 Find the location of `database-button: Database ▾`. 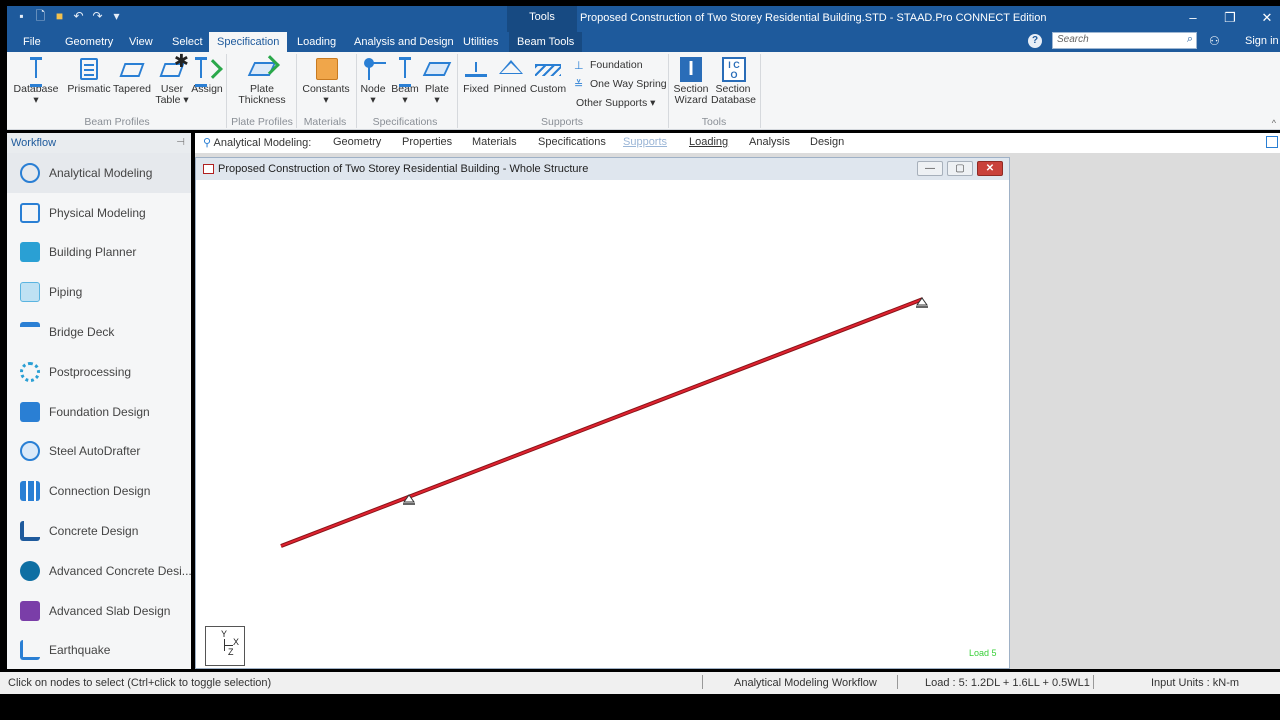

database-button: Database ▾ is located at coordinates (36, 81).